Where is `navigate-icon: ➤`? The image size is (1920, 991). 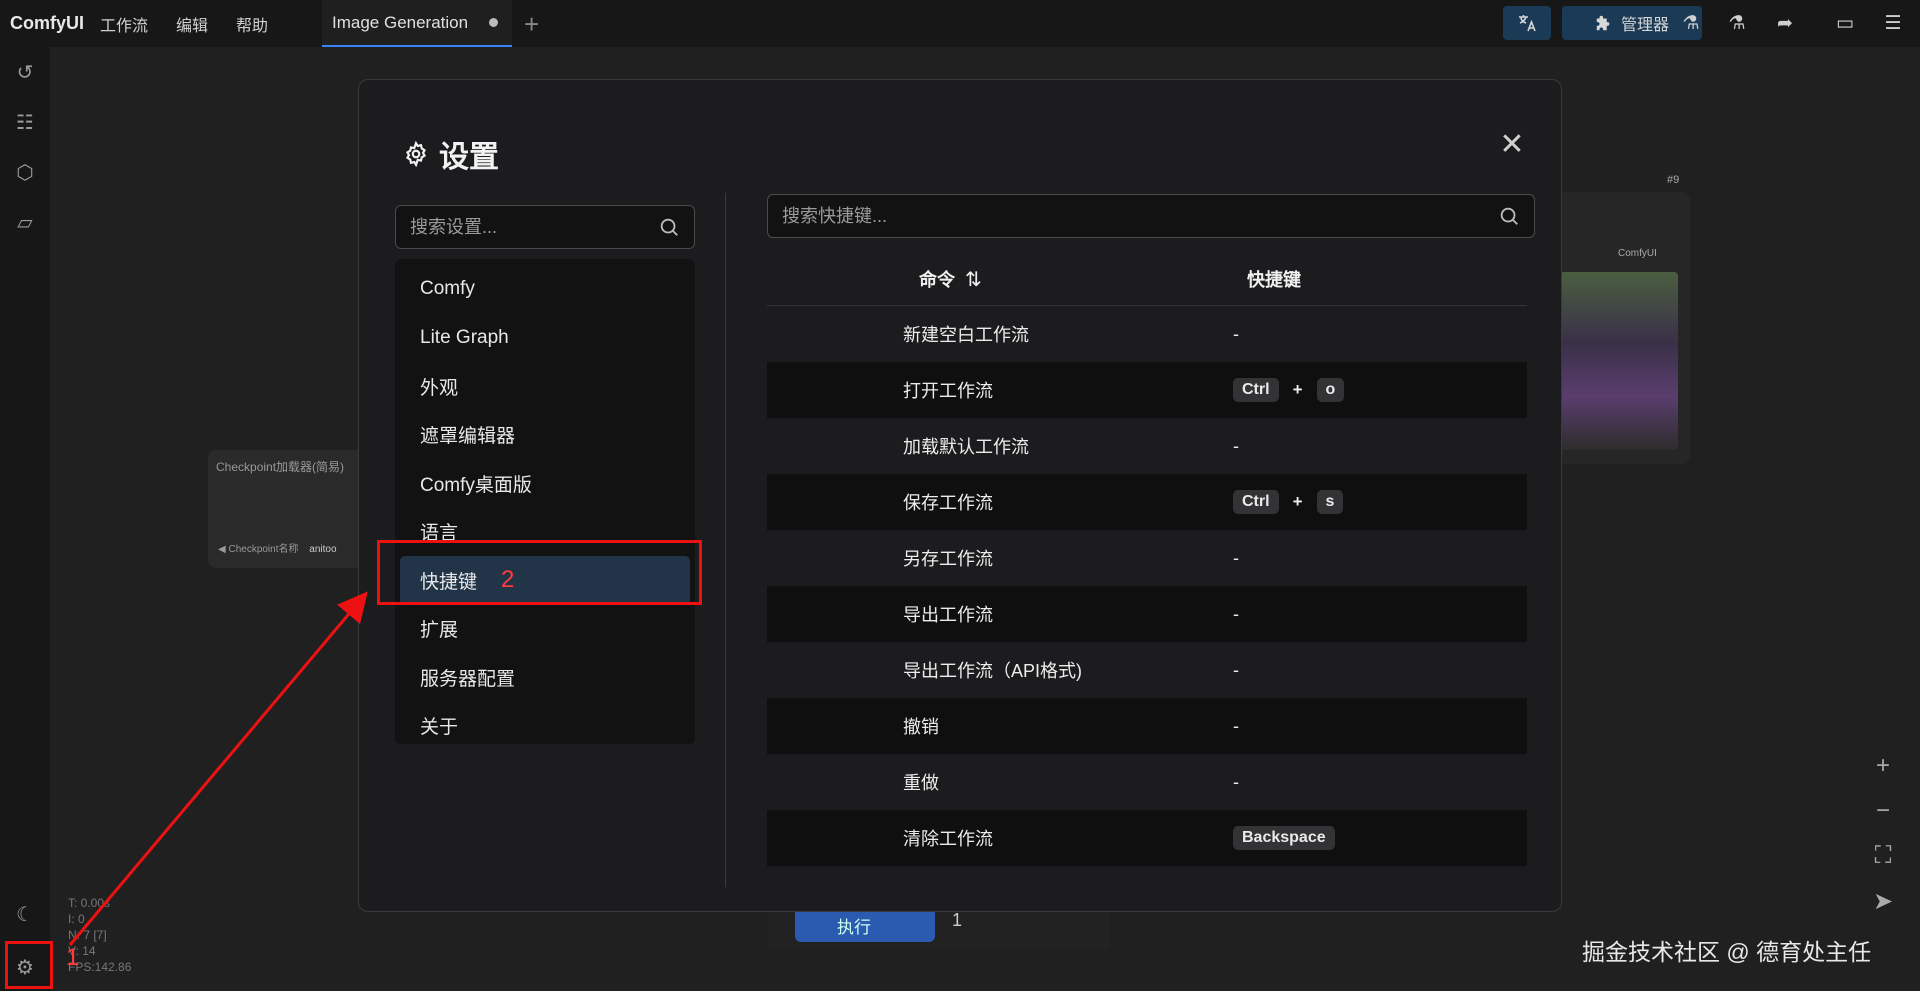 navigate-icon: ➤ is located at coordinates (1883, 909).